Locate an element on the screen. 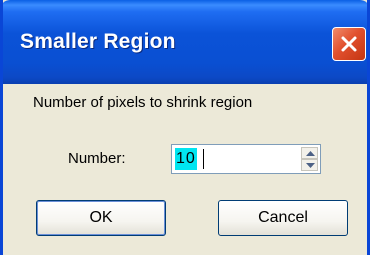 This screenshot has height=255, width=370. close-icon is located at coordinates (349, 44).